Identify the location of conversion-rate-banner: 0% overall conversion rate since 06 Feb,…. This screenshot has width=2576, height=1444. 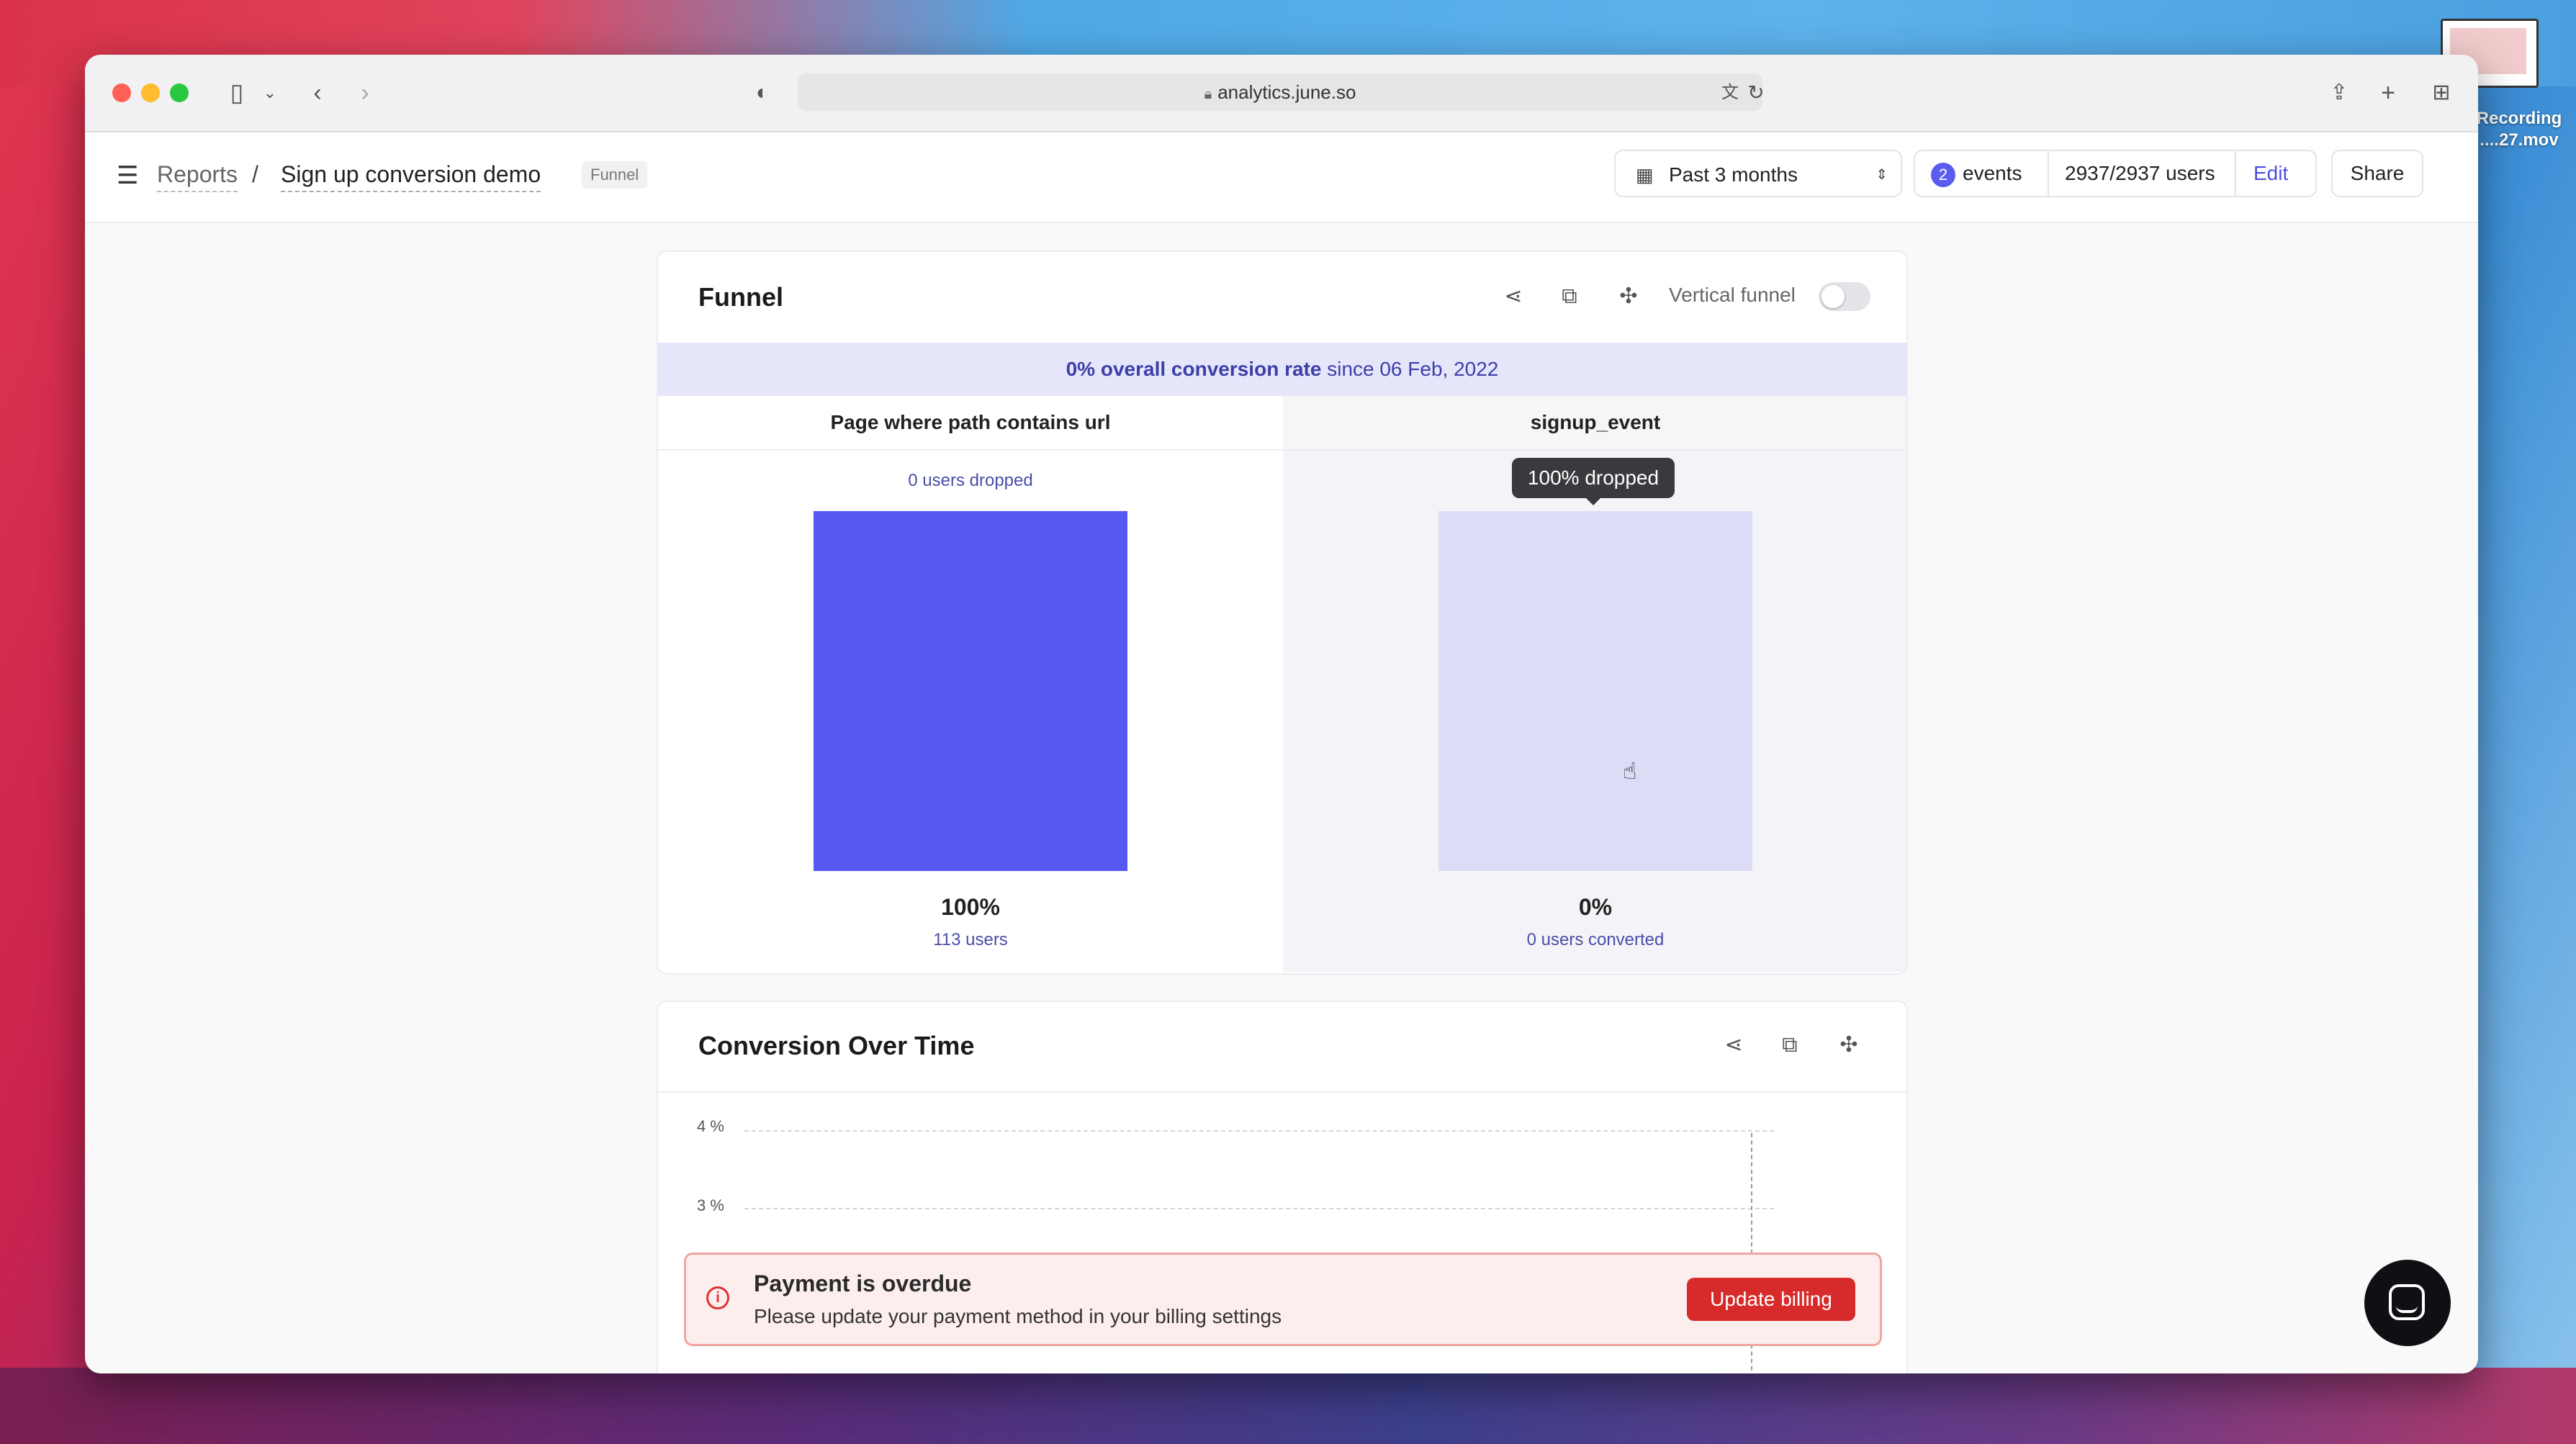
(1282, 369).